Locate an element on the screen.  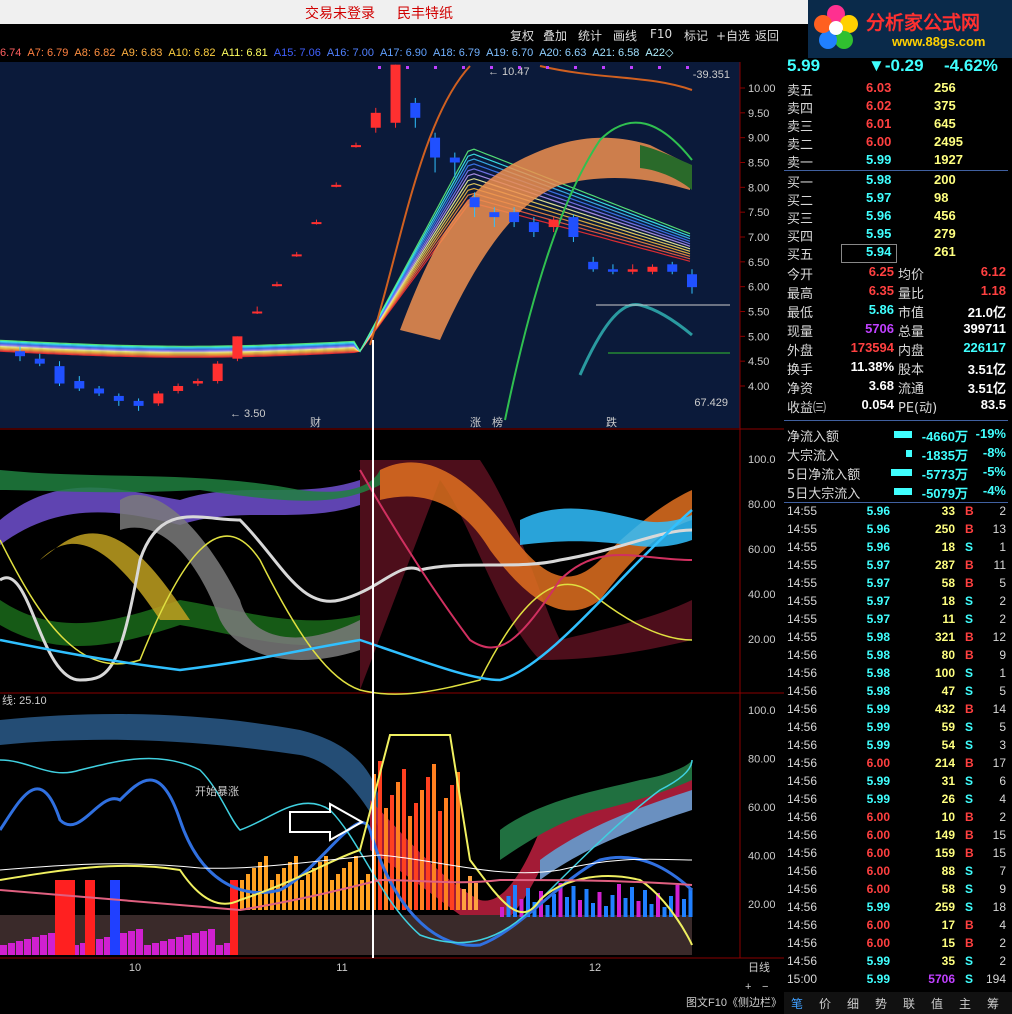
ind2-y-tick-label: 60.00 is located at coordinates (762, 808).